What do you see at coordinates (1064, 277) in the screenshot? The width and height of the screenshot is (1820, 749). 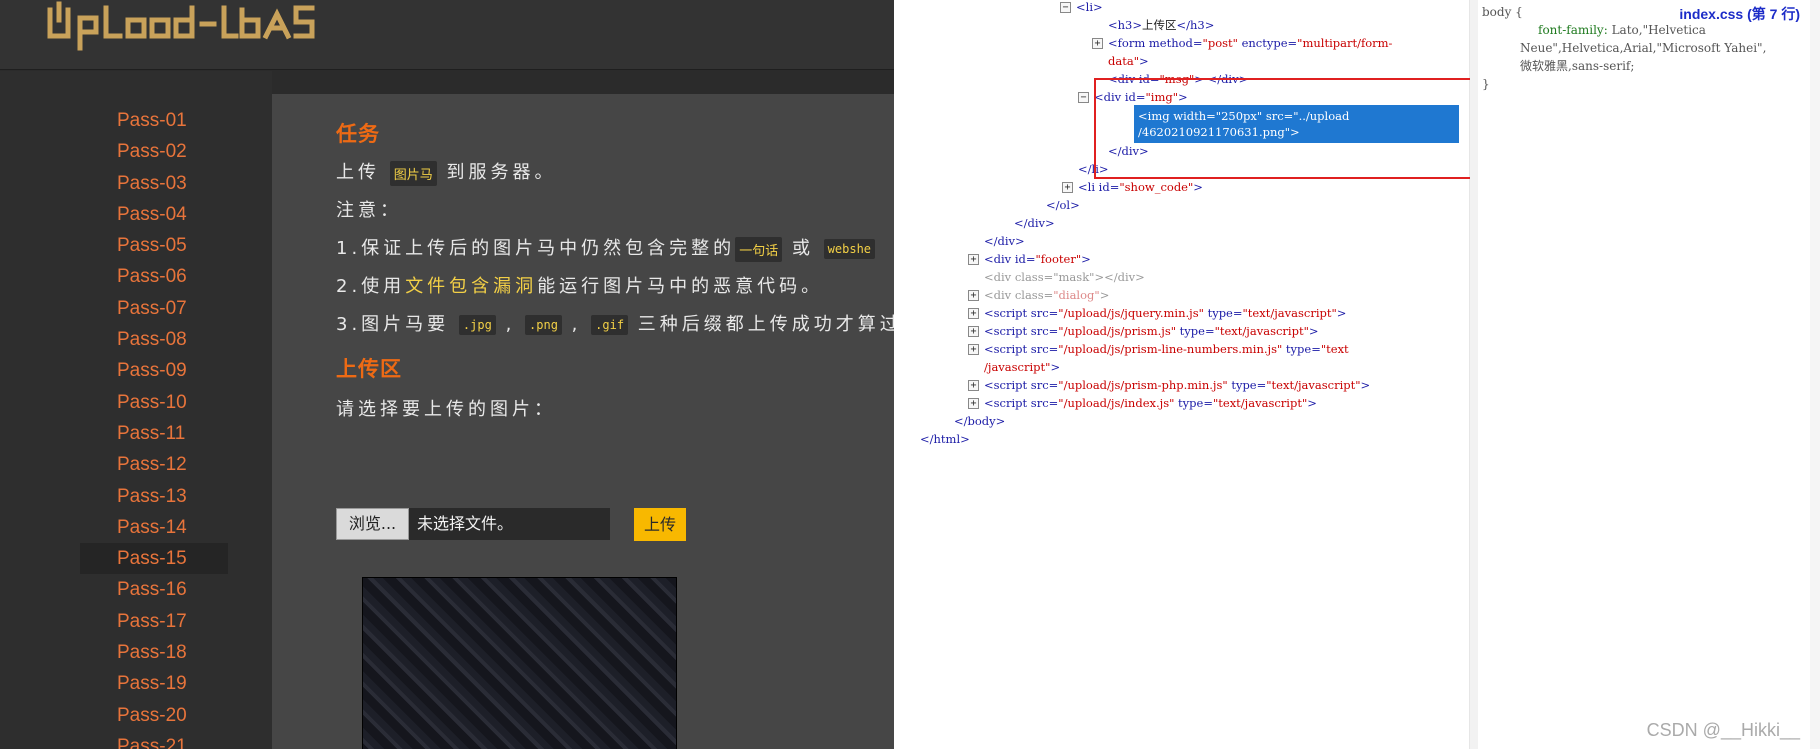 I see `dom-node-line: <div class="mask"></div>` at bounding box center [1064, 277].